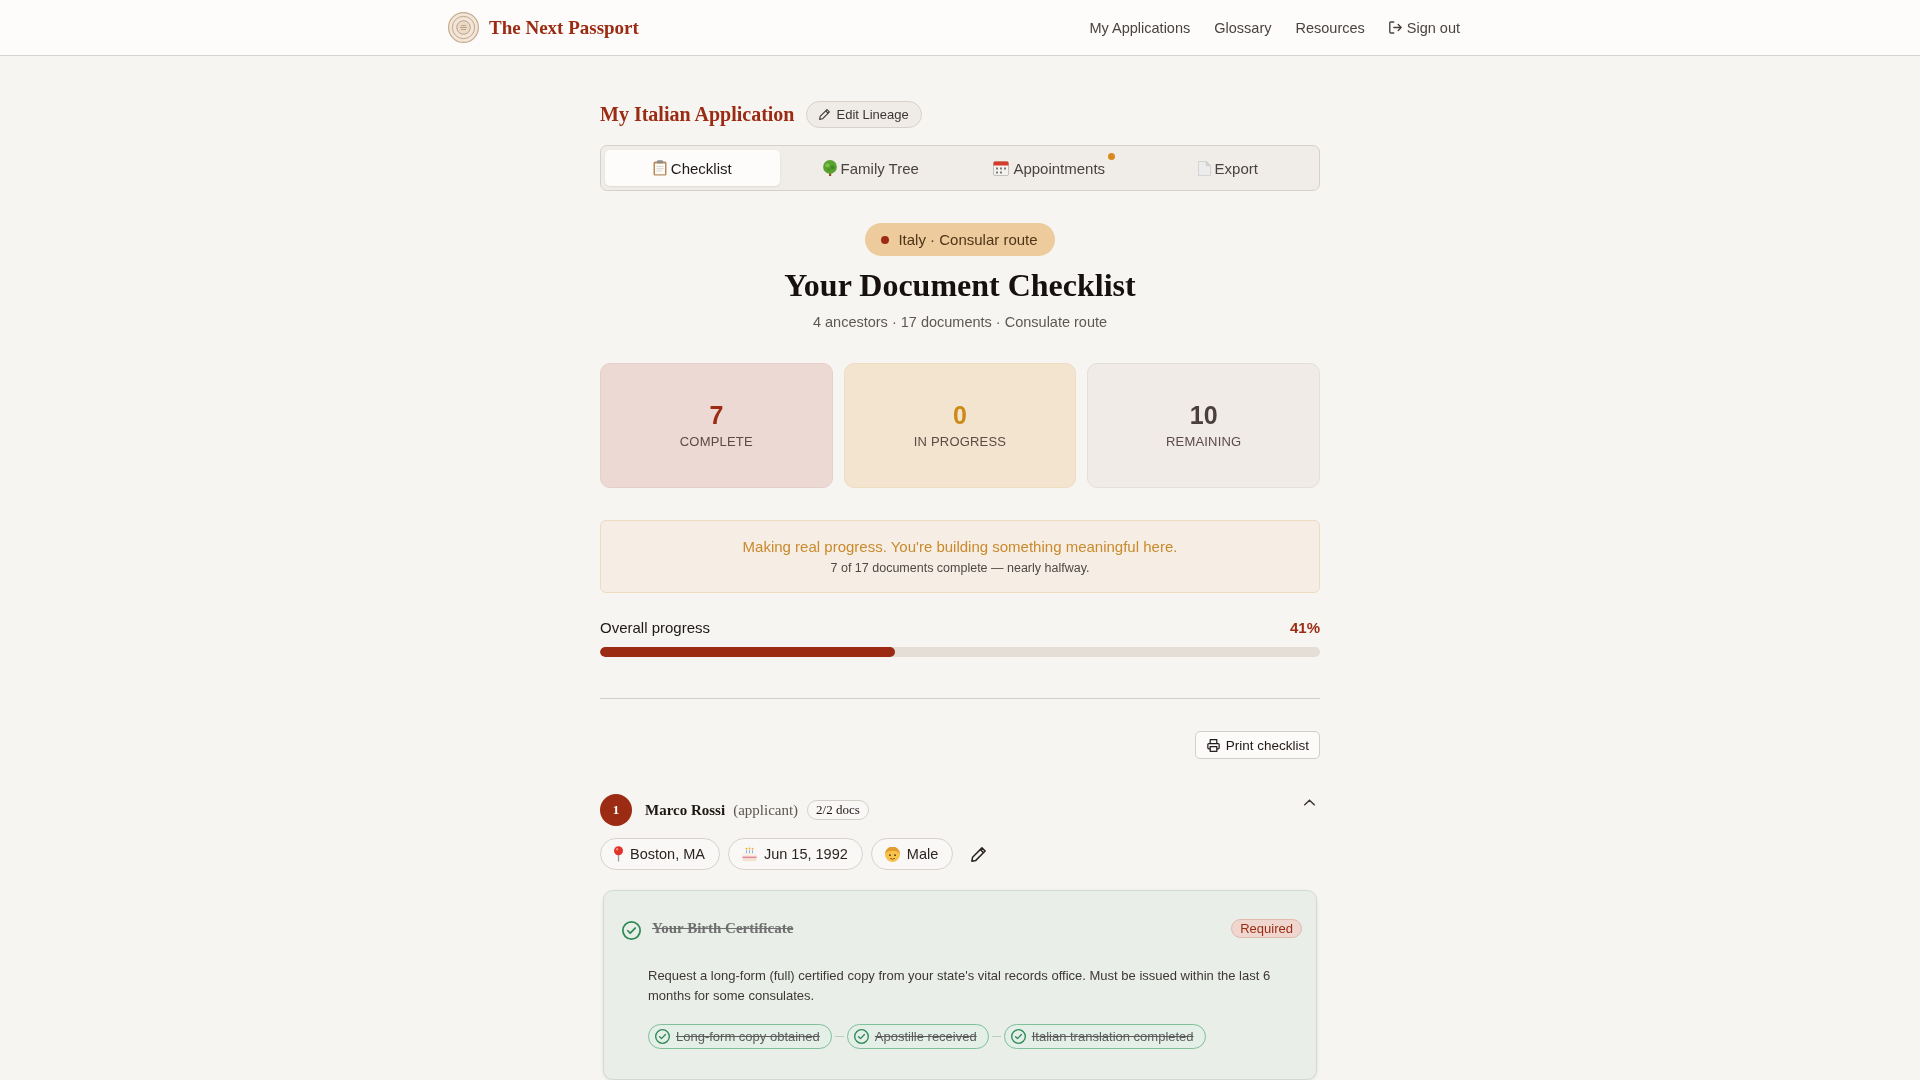  What do you see at coordinates (685, 810) in the screenshot?
I see `ancestor-name: Marco Rossi` at bounding box center [685, 810].